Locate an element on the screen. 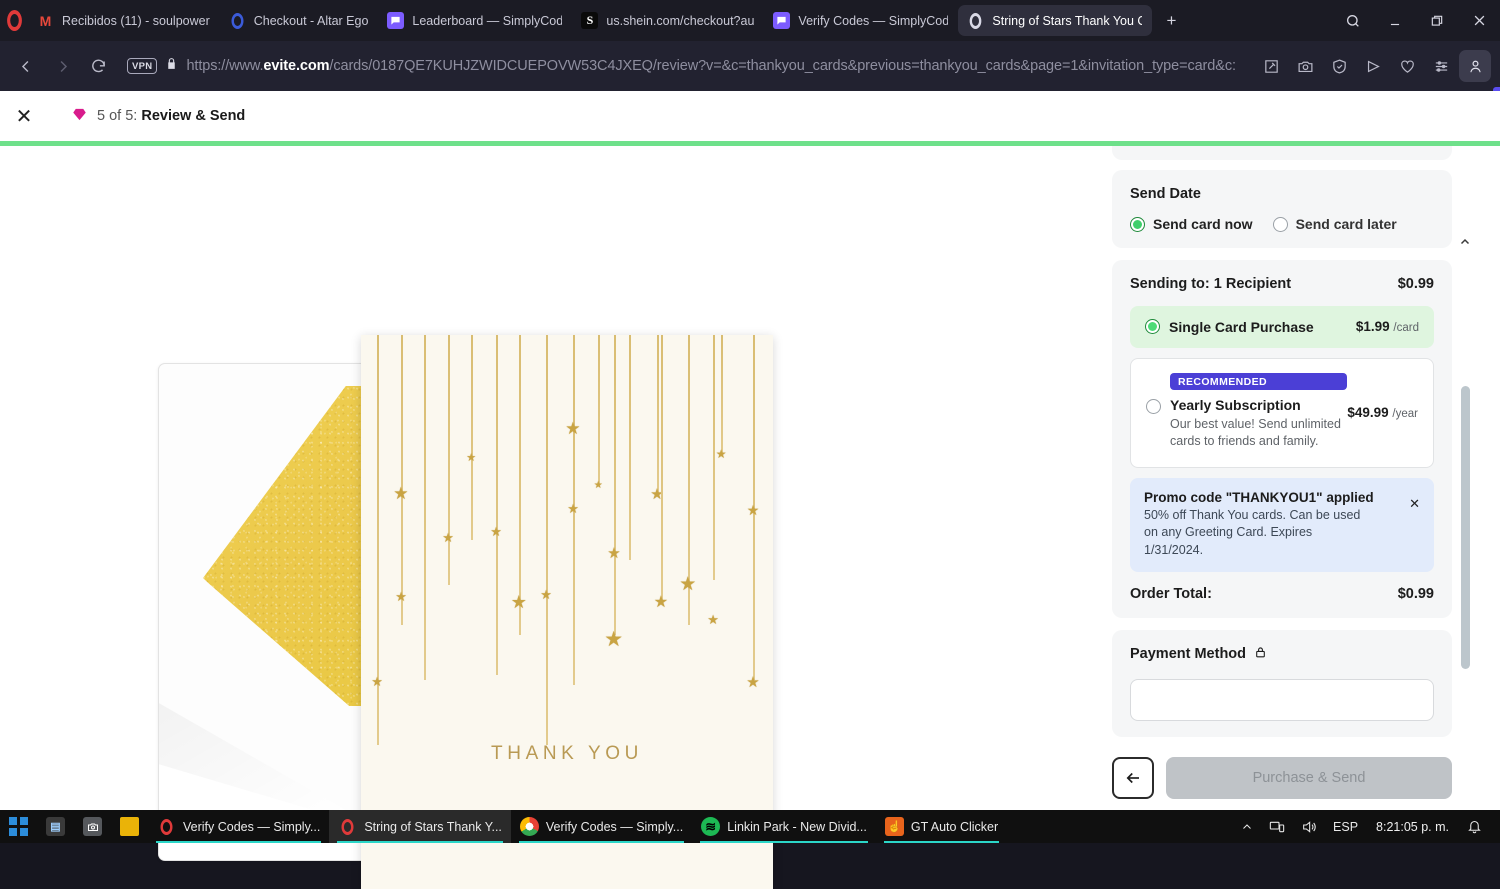 The height and width of the screenshot is (889, 1500). promo-dismiss-button: ✕ is located at coordinates (1414, 504).